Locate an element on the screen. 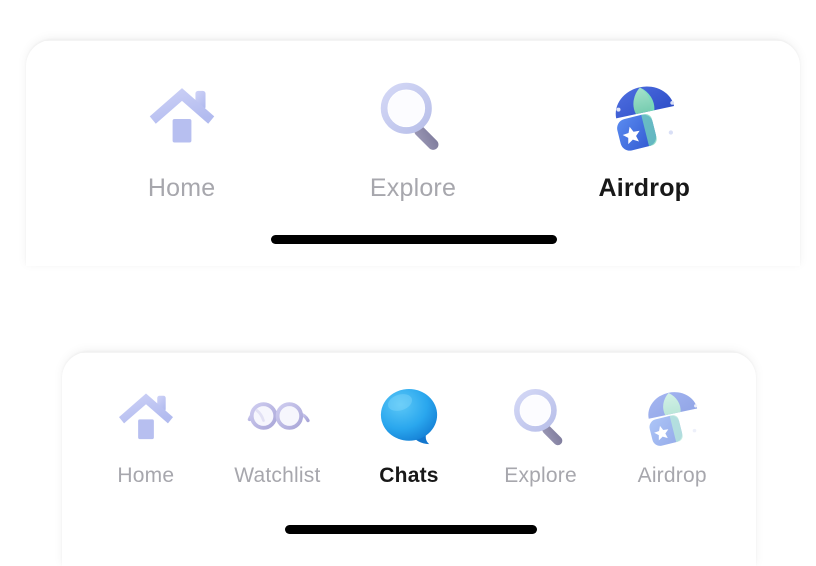 This screenshot has height=566, width=816. tab-home-top: Home is located at coordinates (182, 137).